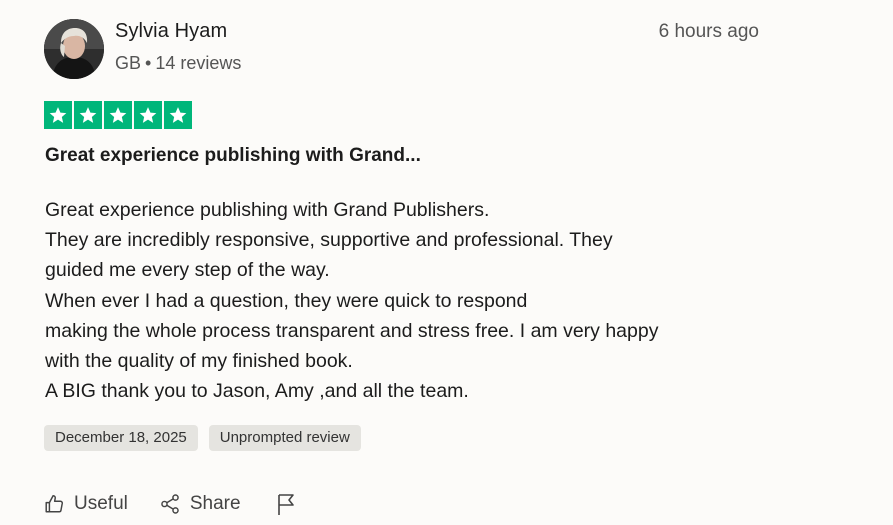  I want to click on review-actions: Useful Share, so click(170, 504).